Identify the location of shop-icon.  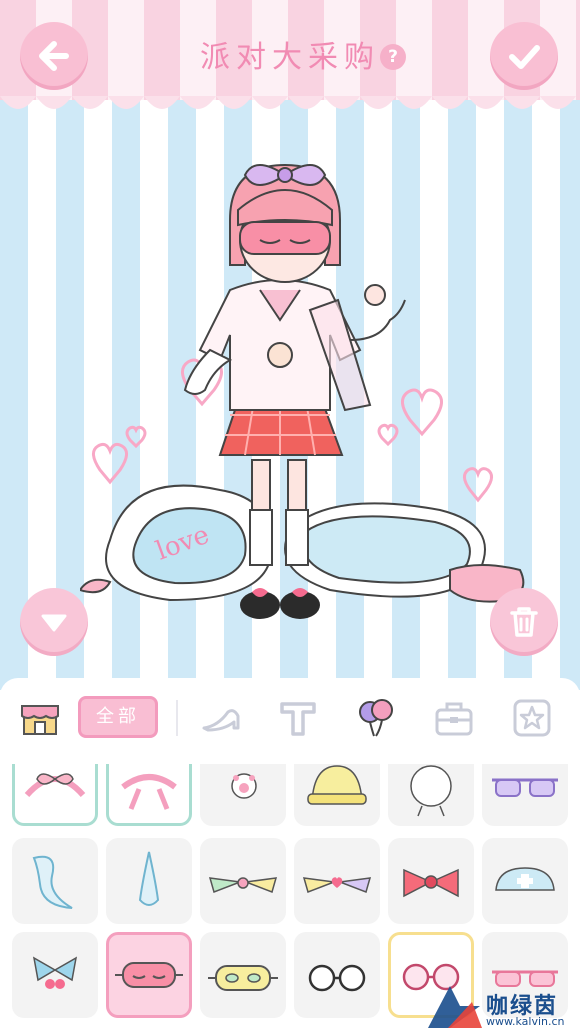
(40, 718).